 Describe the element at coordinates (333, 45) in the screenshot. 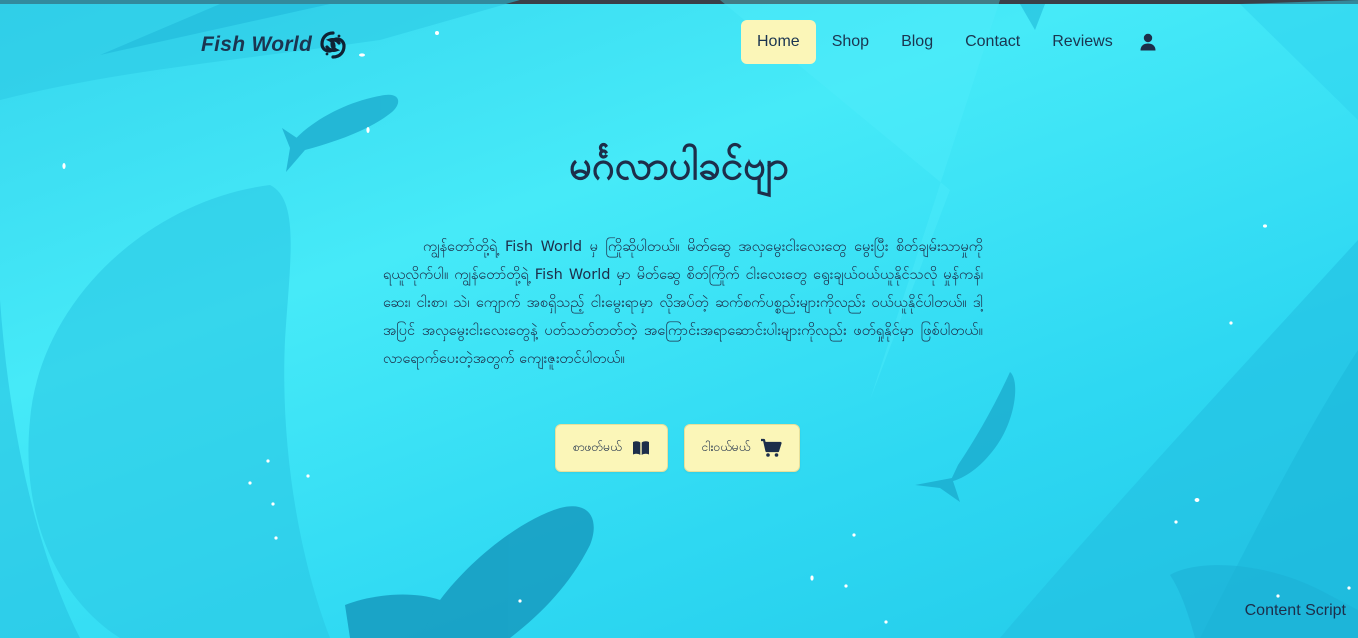

I see `koi-yin-yang-icon` at that location.